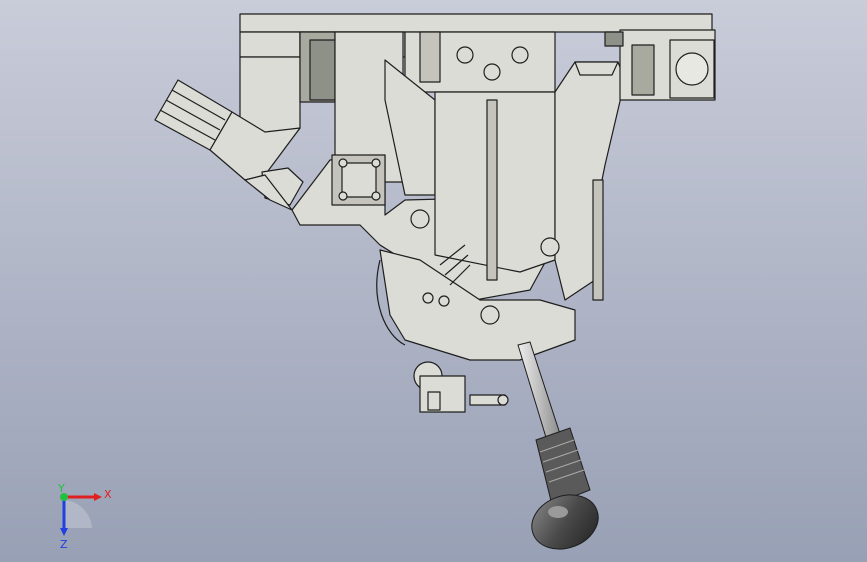 The width and height of the screenshot is (867, 562). Describe the element at coordinates (590, 181) in the screenshot. I see `right-support-arm` at that location.